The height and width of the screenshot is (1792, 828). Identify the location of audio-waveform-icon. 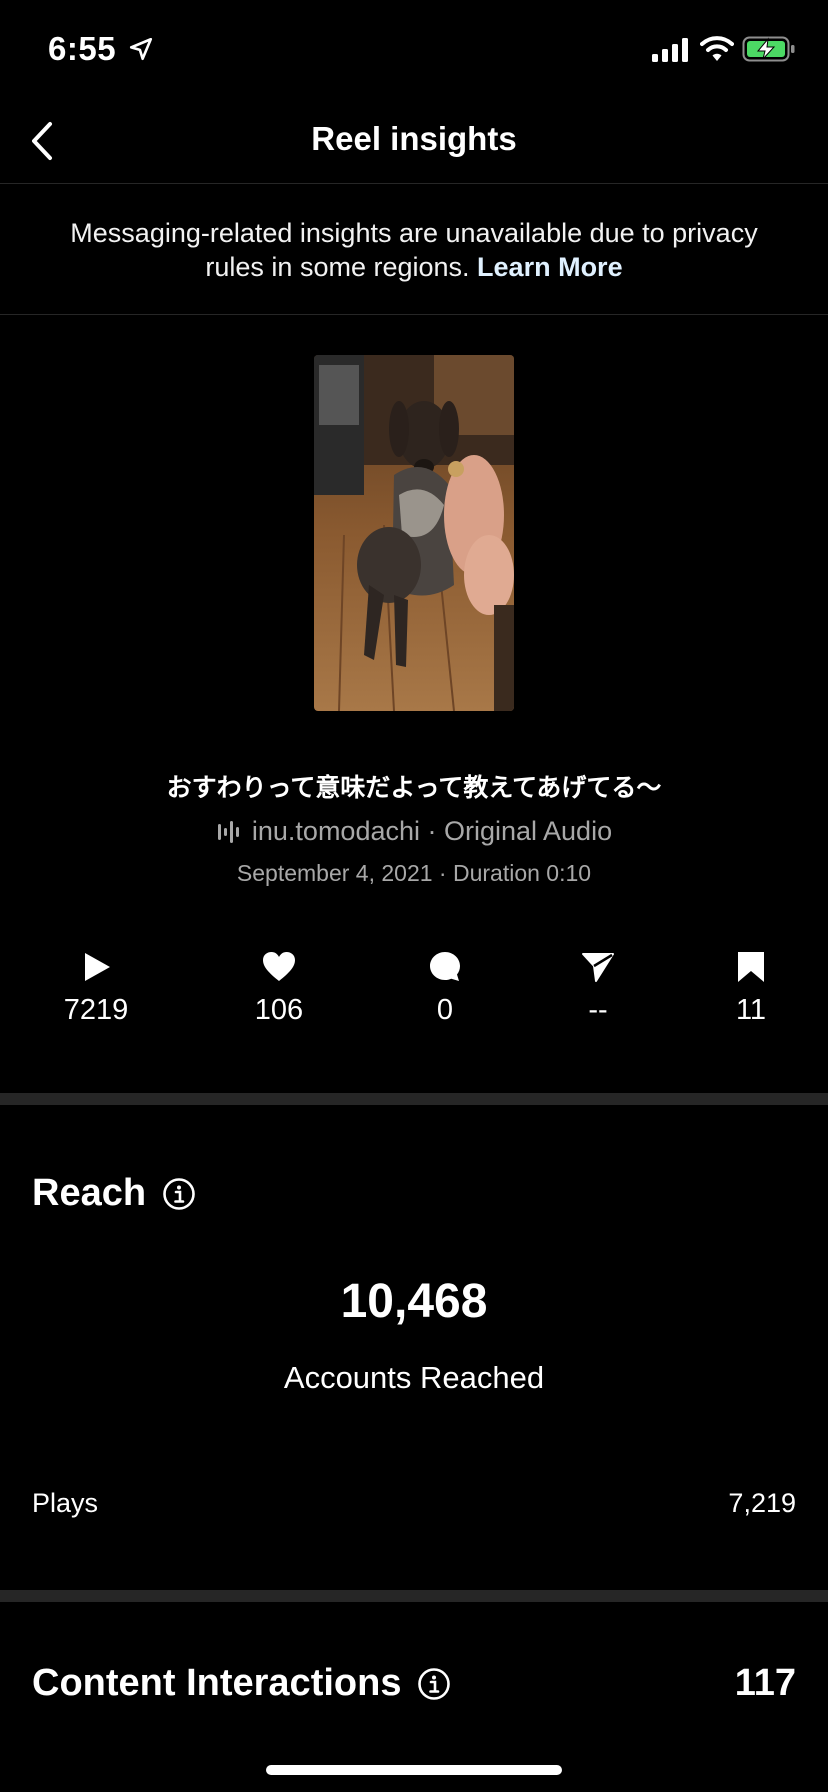
(228, 831).